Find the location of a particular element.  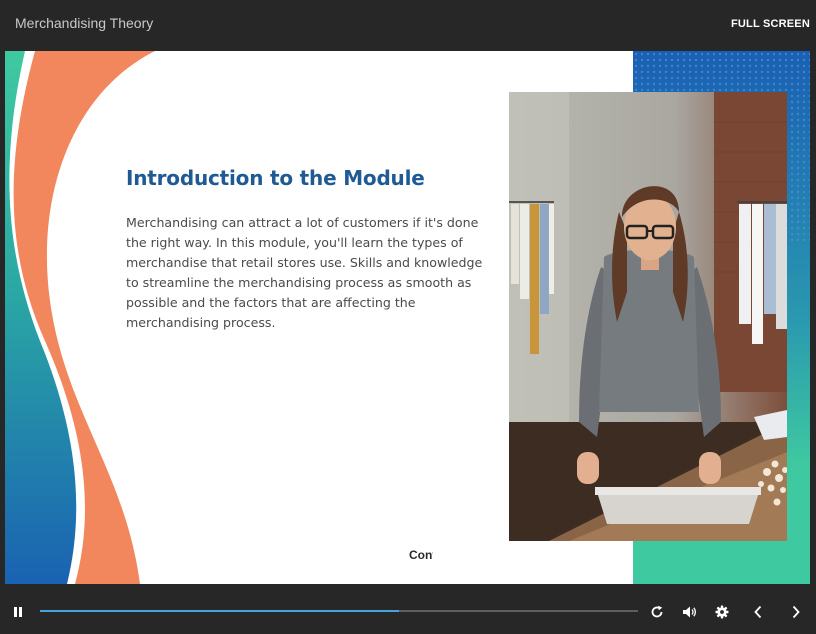

replay-button is located at coordinates (657, 612).